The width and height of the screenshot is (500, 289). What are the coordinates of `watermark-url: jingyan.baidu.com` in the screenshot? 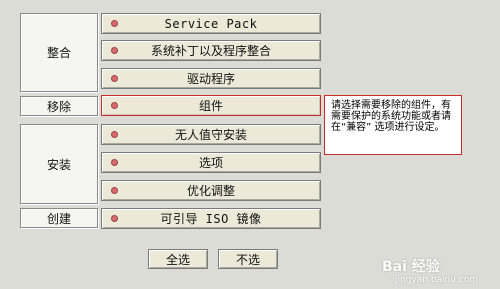 It's located at (436, 280).